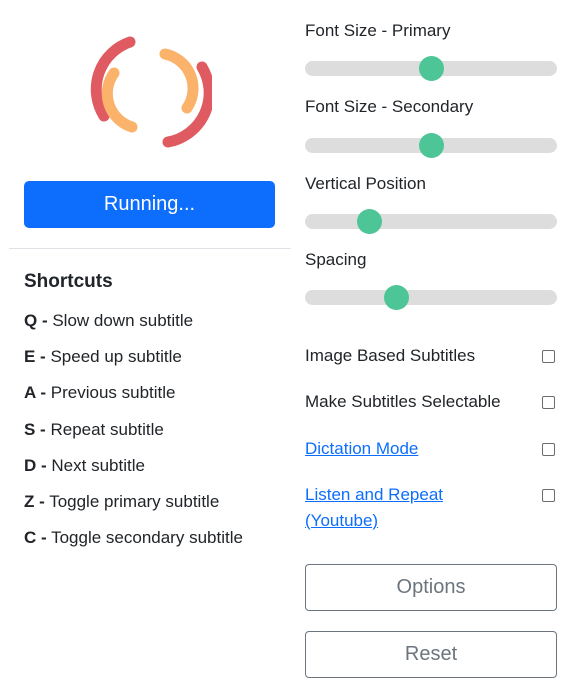 The height and width of the screenshot is (681, 577). I want to click on shortcut-item-q: Q - Slow down subtitle, so click(133, 327).